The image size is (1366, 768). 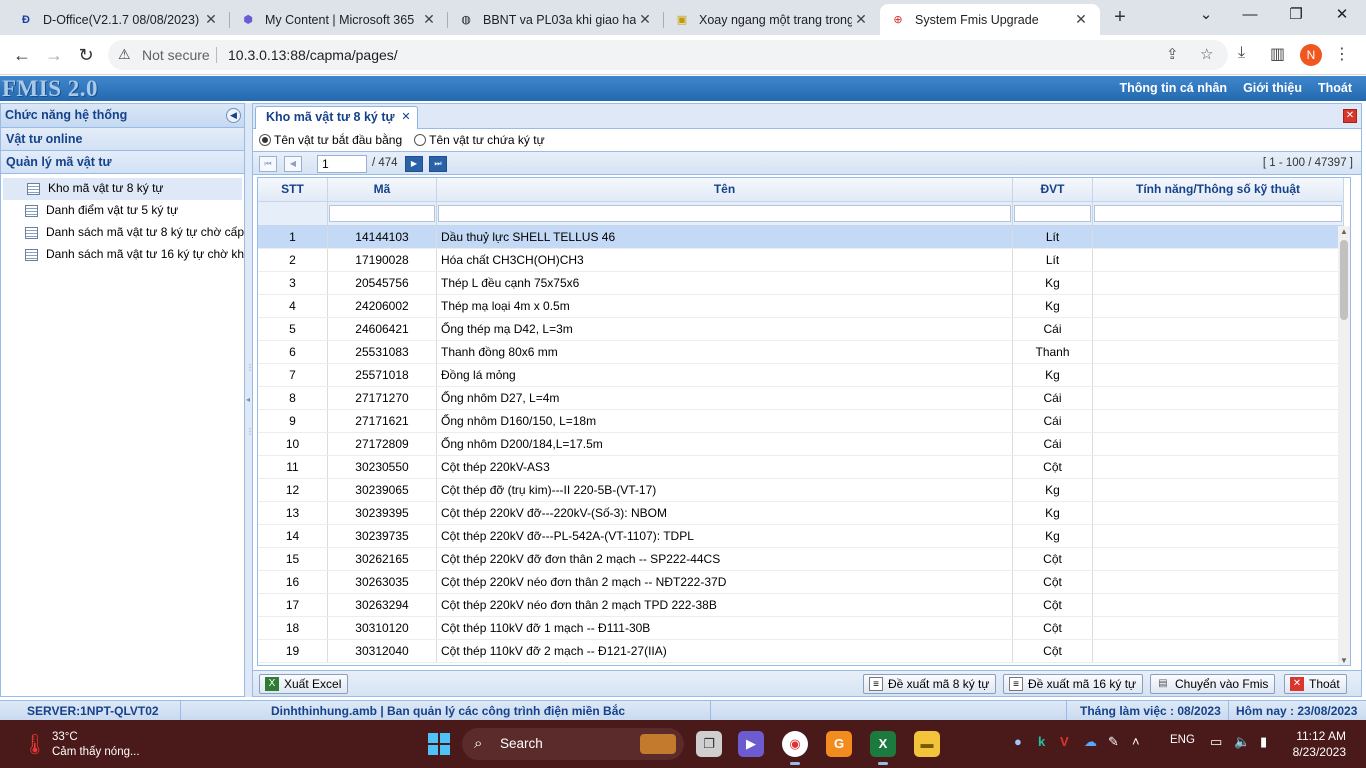 What do you see at coordinates (54, 55) in the screenshot?
I see `forward-icon: →` at bounding box center [54, 55].